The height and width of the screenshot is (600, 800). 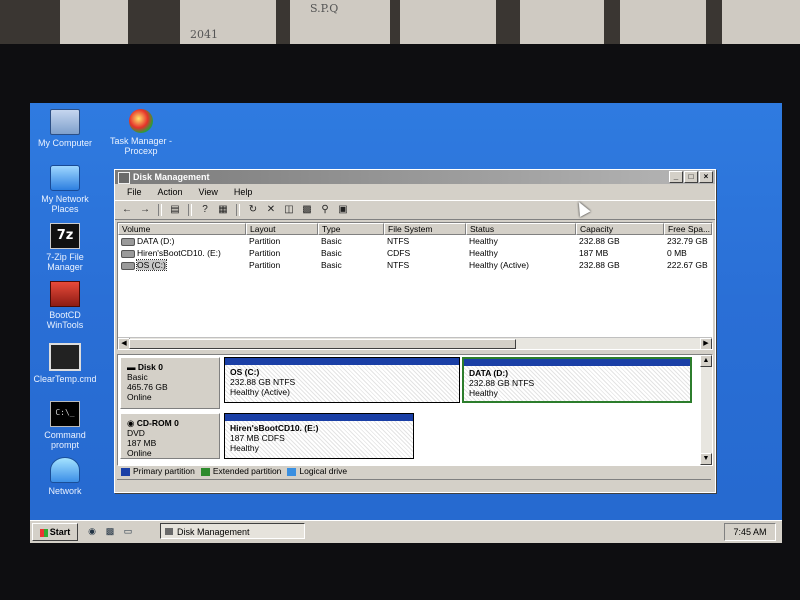 What do you see at coordinates (342, 380) in the screenshot?
I see `partition-os-c: OS (C:) 232.88 GB NTFS Healthy (Active)` at bounding box center [342, 380].